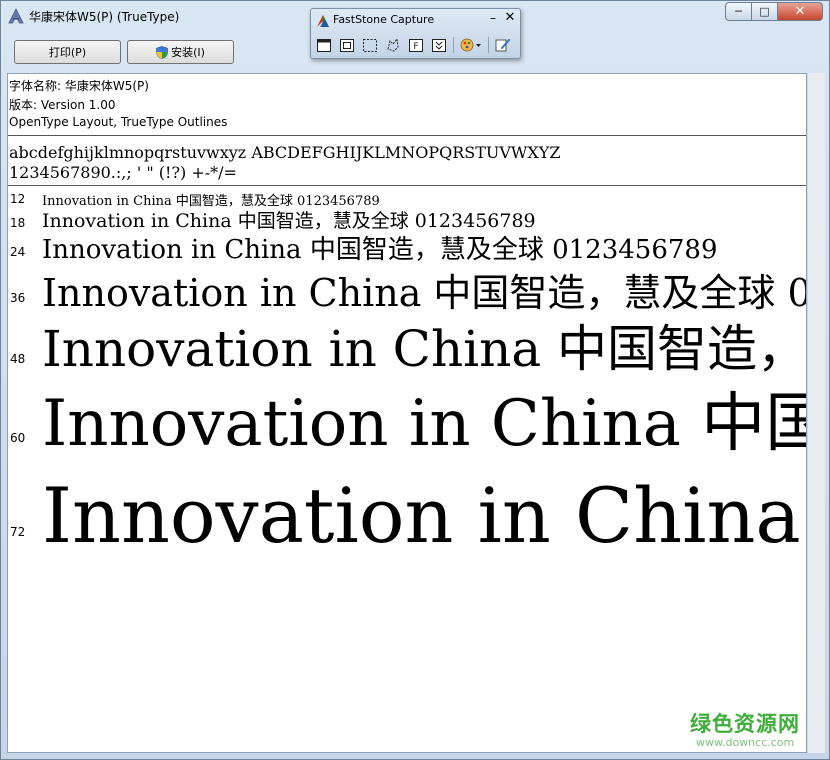  What do you see at coordinates (816, 413) in the screenshot?
I see `vertical-scrollbar` at bounding box center [816, 413].